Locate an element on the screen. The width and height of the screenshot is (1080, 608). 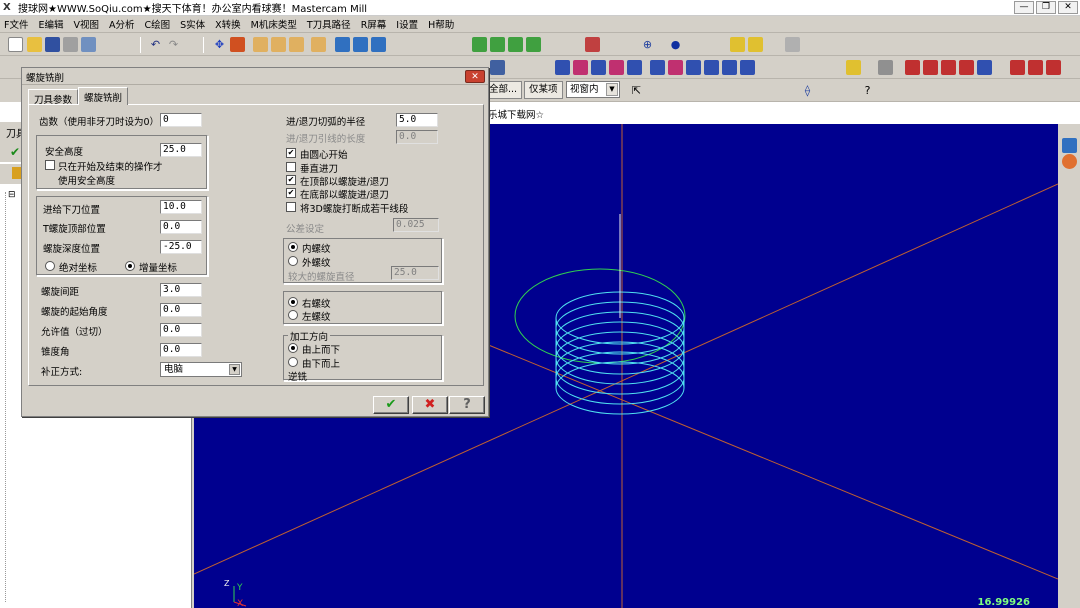
select-only-button: 仅某项 is located at coordinates (543, 90).